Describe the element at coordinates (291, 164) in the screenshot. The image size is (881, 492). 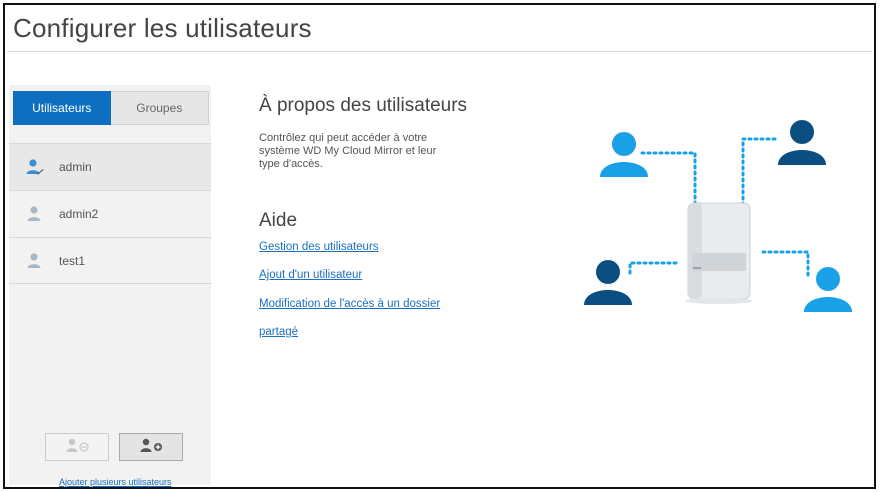
I see `about-line: type d'accès.` at that location.